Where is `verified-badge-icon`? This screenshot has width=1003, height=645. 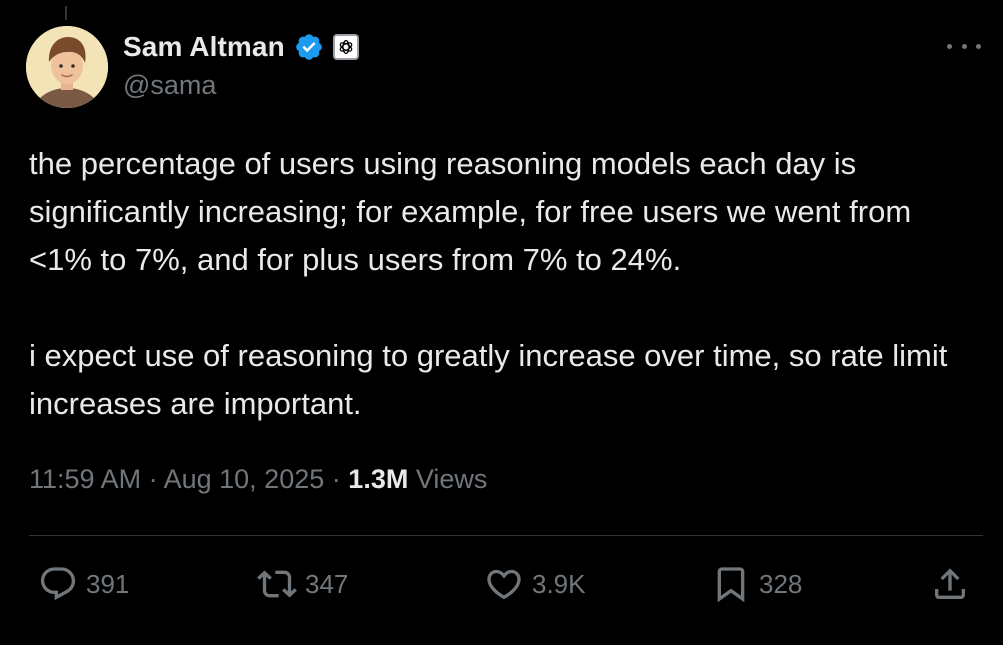
verified-badge-icon is located at coordinates (309, 47).